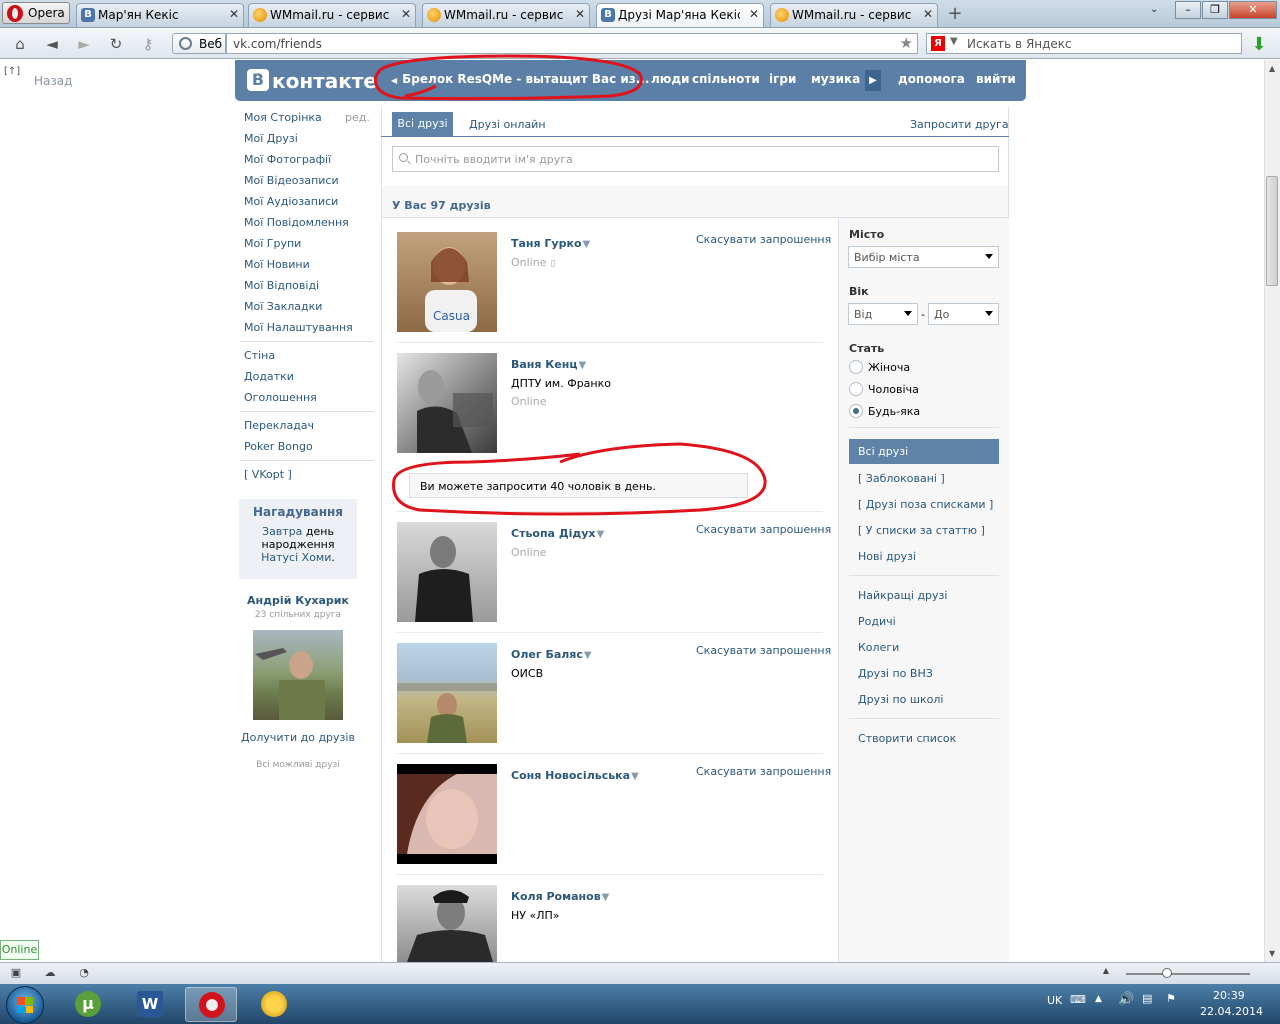 This screenshot has width=1280, height=1024. What do you see at coordinates (1054, 1000) in the screenshot?
I see `language-indicator: UK` at bounding box center [1054, 1000].